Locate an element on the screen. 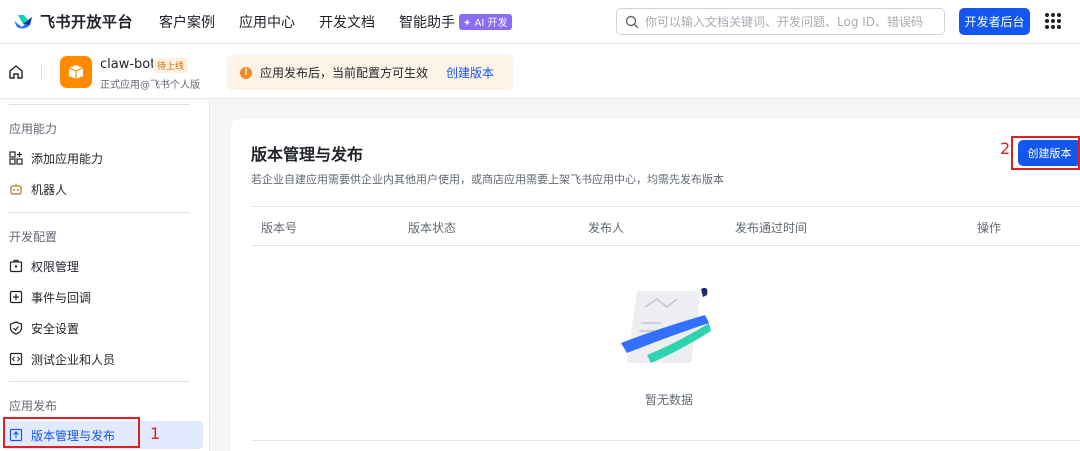 This screenshot has height=451, width=1080. box-icon is located at coordinates (76, 72).